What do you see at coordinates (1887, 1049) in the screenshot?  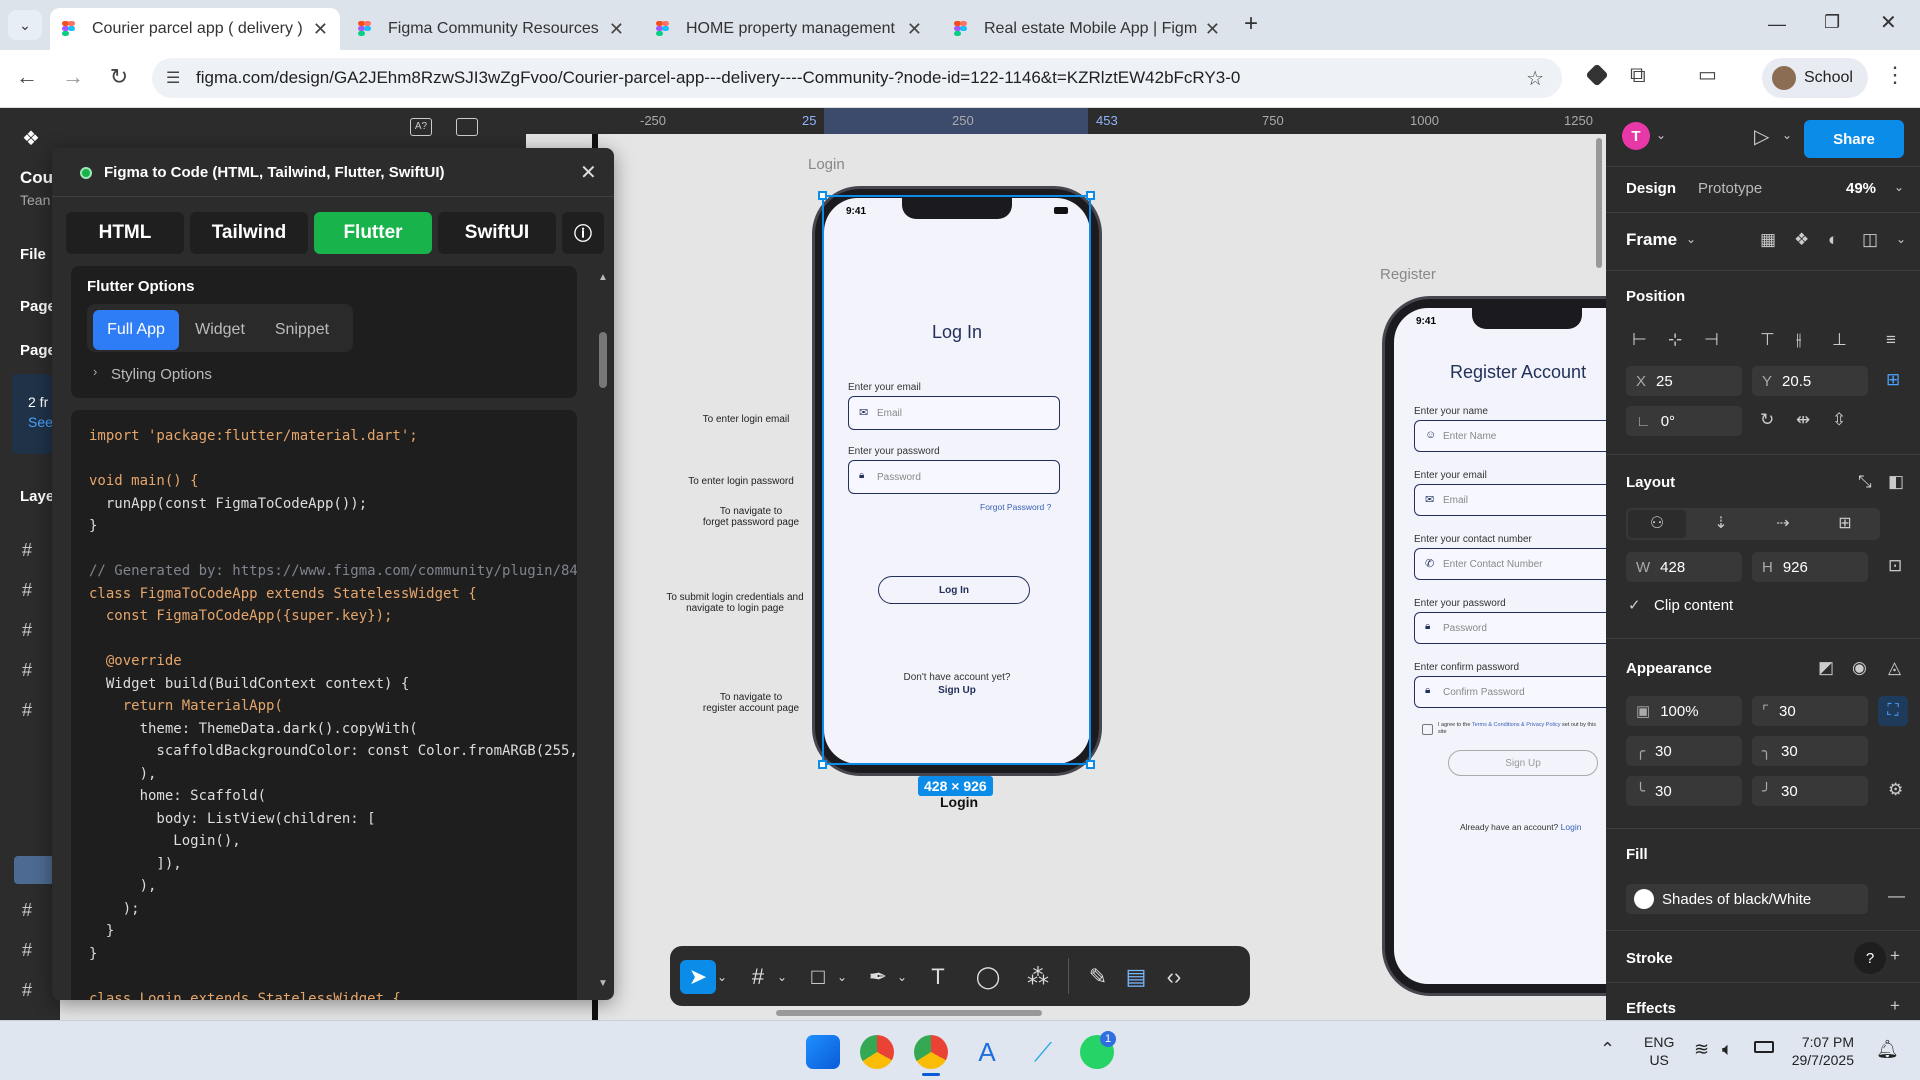 I see `notification-icon: 🔔︎` at bounding box center [1887, 1049].